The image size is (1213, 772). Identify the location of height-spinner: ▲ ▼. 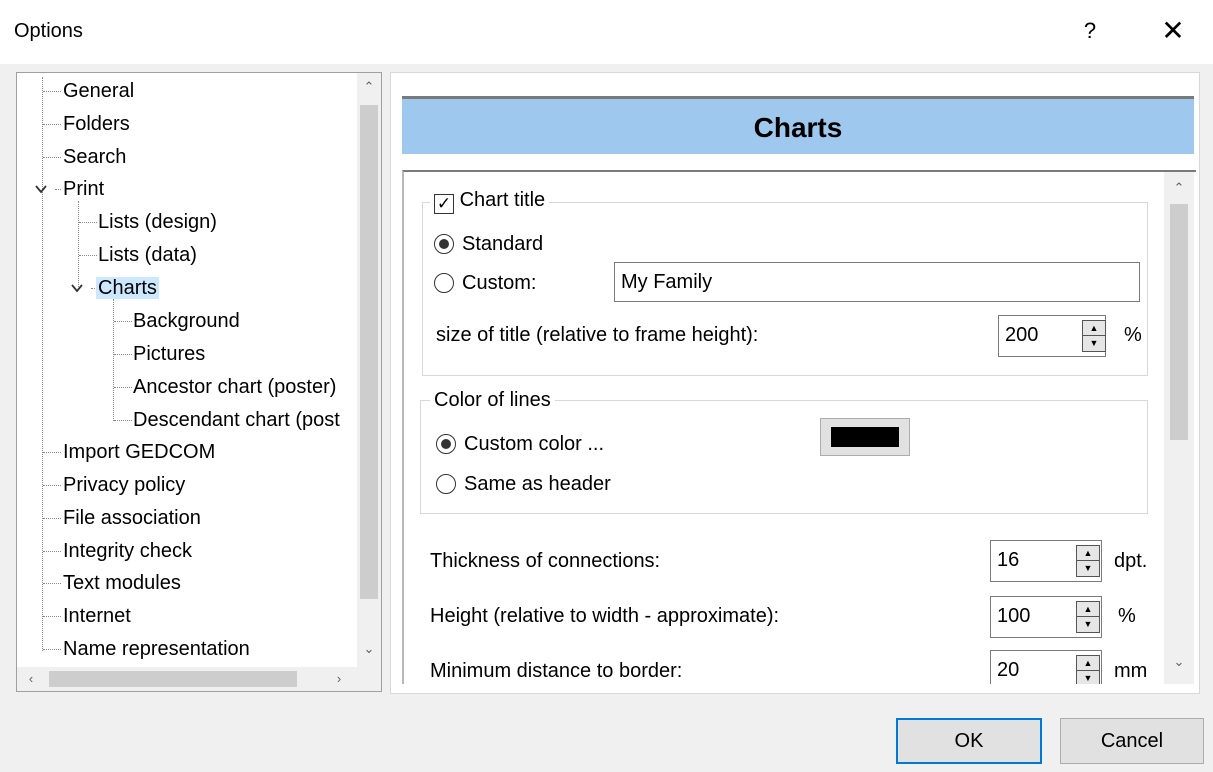
(1088, 617).